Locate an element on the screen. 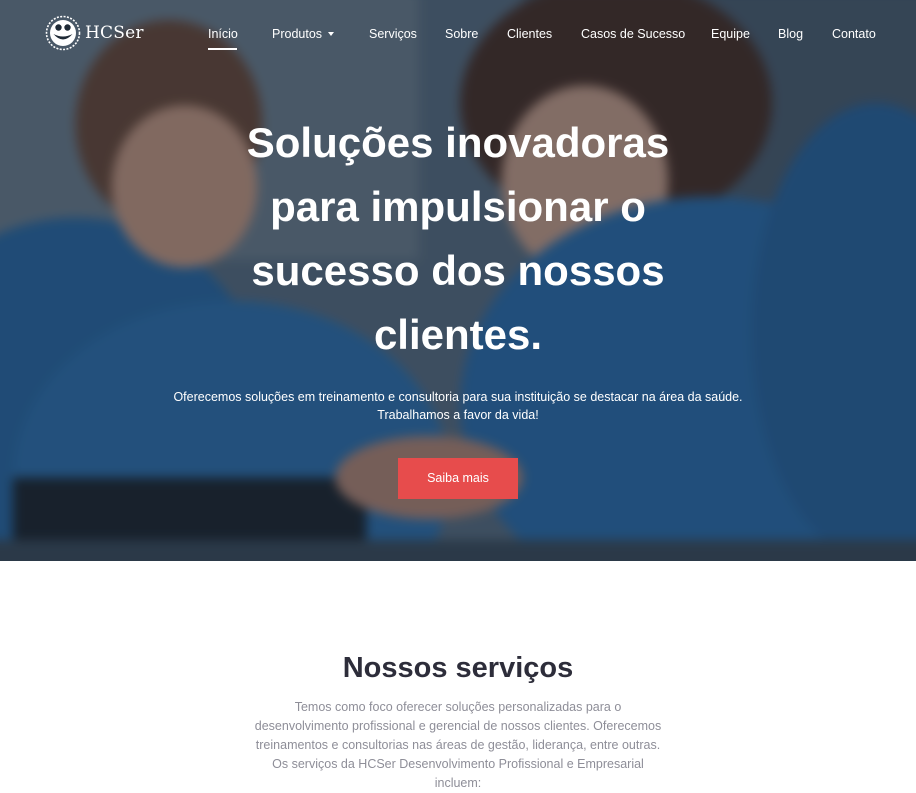 This screenshot has height=793, width=916. hcser-logo-icon is located at coordinates (63, 33).